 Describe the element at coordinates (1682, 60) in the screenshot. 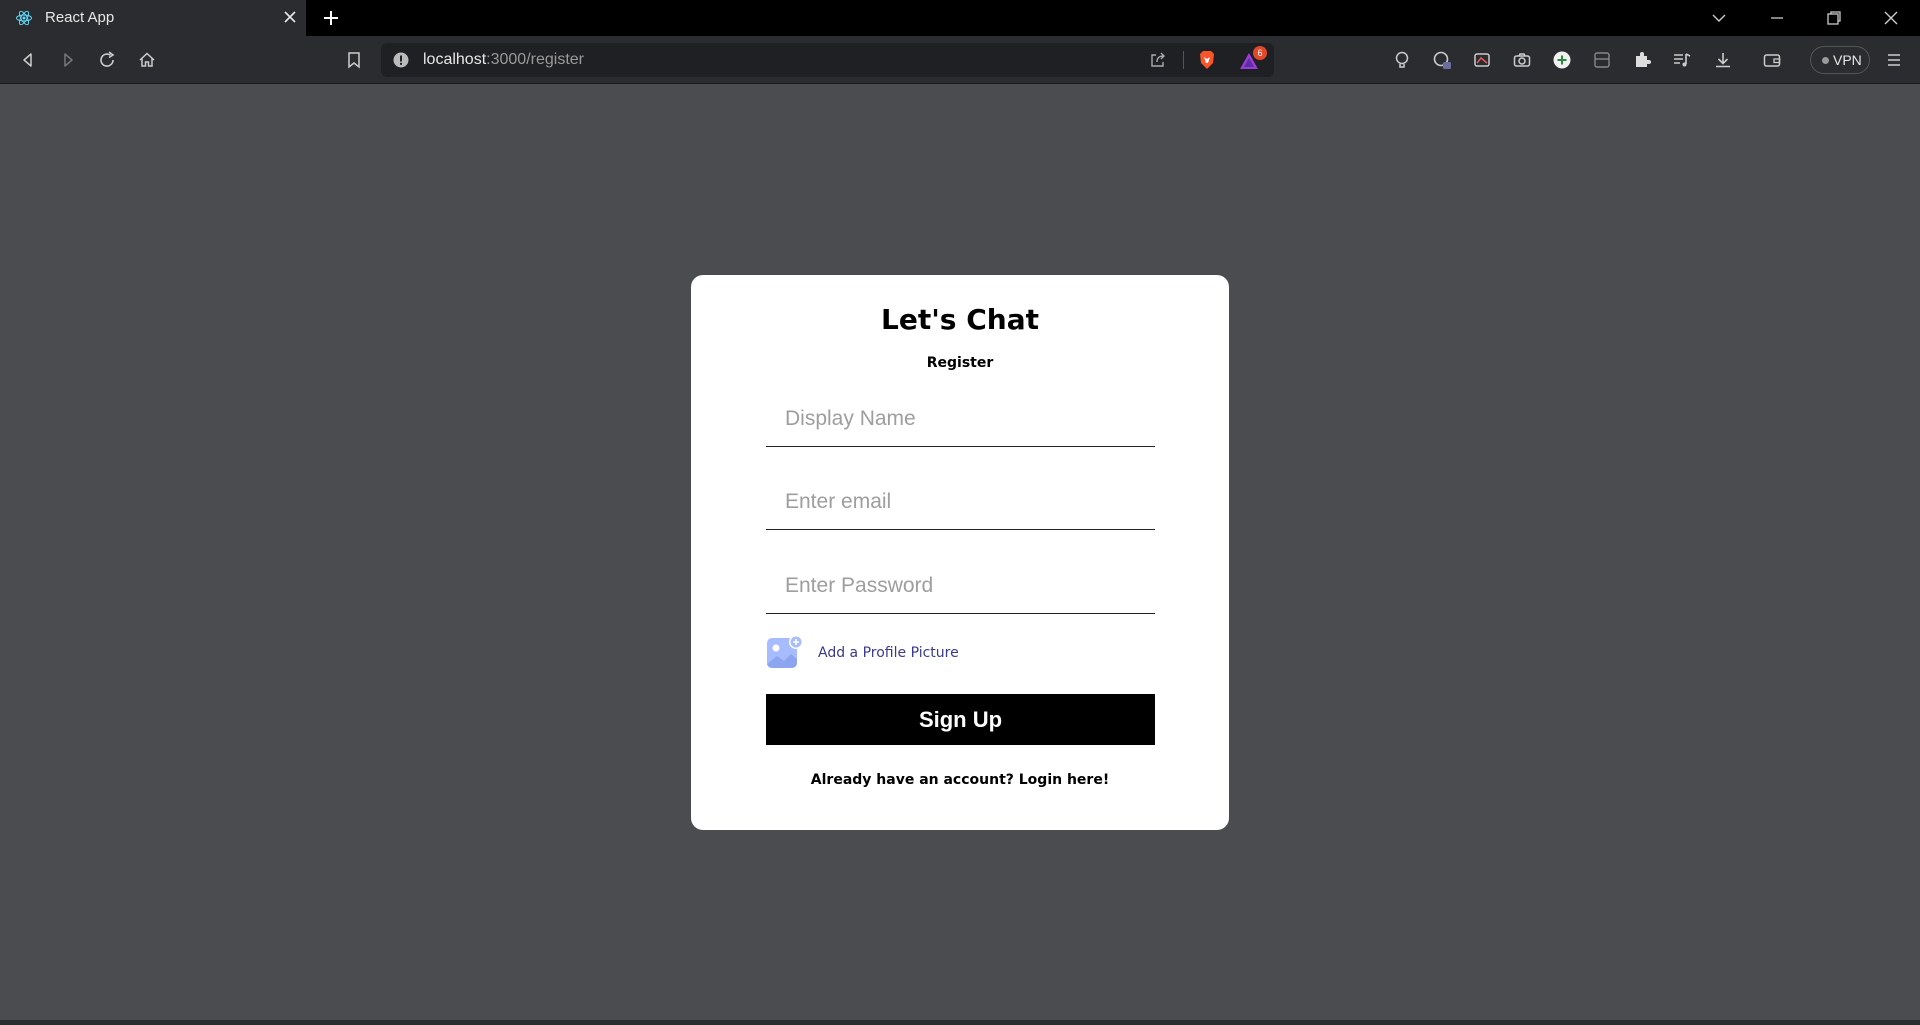

I see `media-playlist-icon` at that location.